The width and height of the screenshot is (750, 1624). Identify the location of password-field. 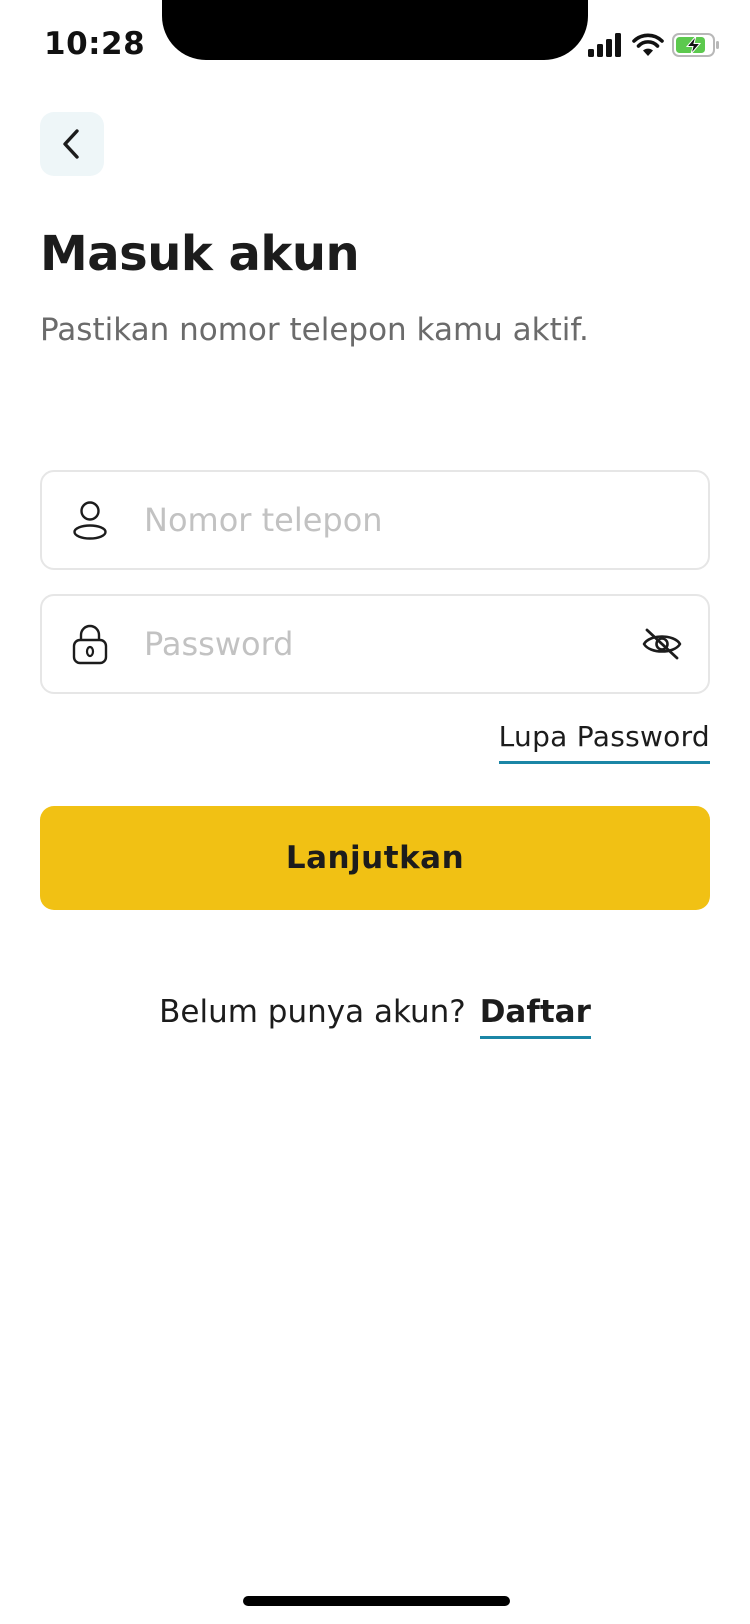
(375, 644).